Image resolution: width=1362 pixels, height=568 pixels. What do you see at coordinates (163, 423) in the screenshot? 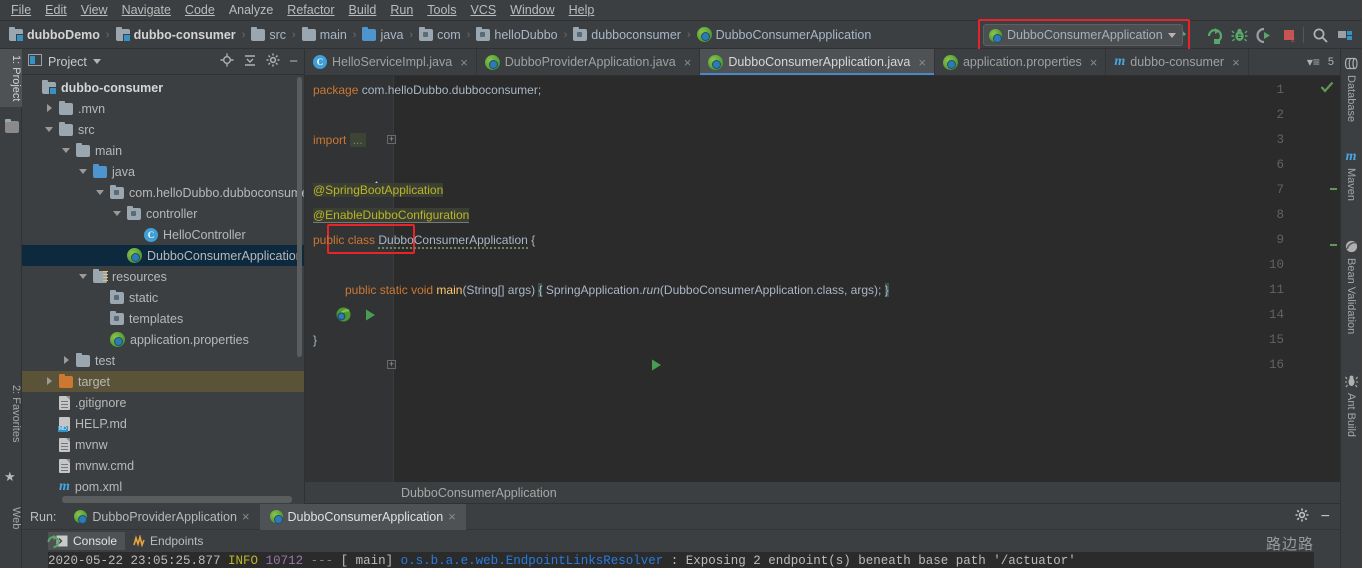
I see `tree-node-help-md: HELP.md` at bounding box center [163, 423].